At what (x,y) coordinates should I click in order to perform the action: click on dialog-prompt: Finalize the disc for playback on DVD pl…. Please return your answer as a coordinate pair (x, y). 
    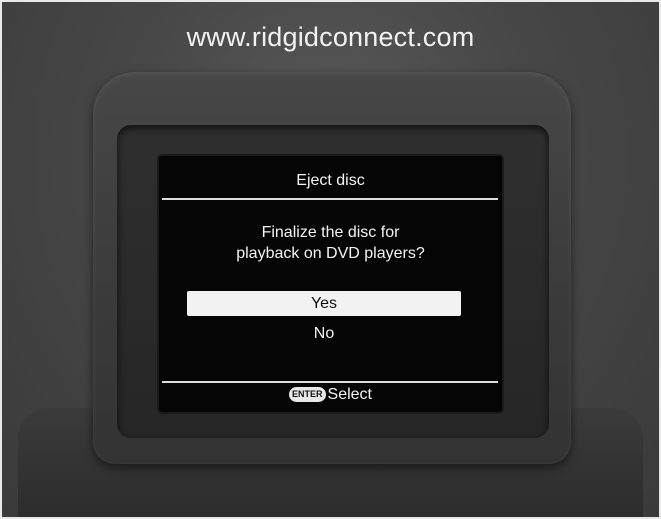
    Looking at the image, I should click on (330, 243).